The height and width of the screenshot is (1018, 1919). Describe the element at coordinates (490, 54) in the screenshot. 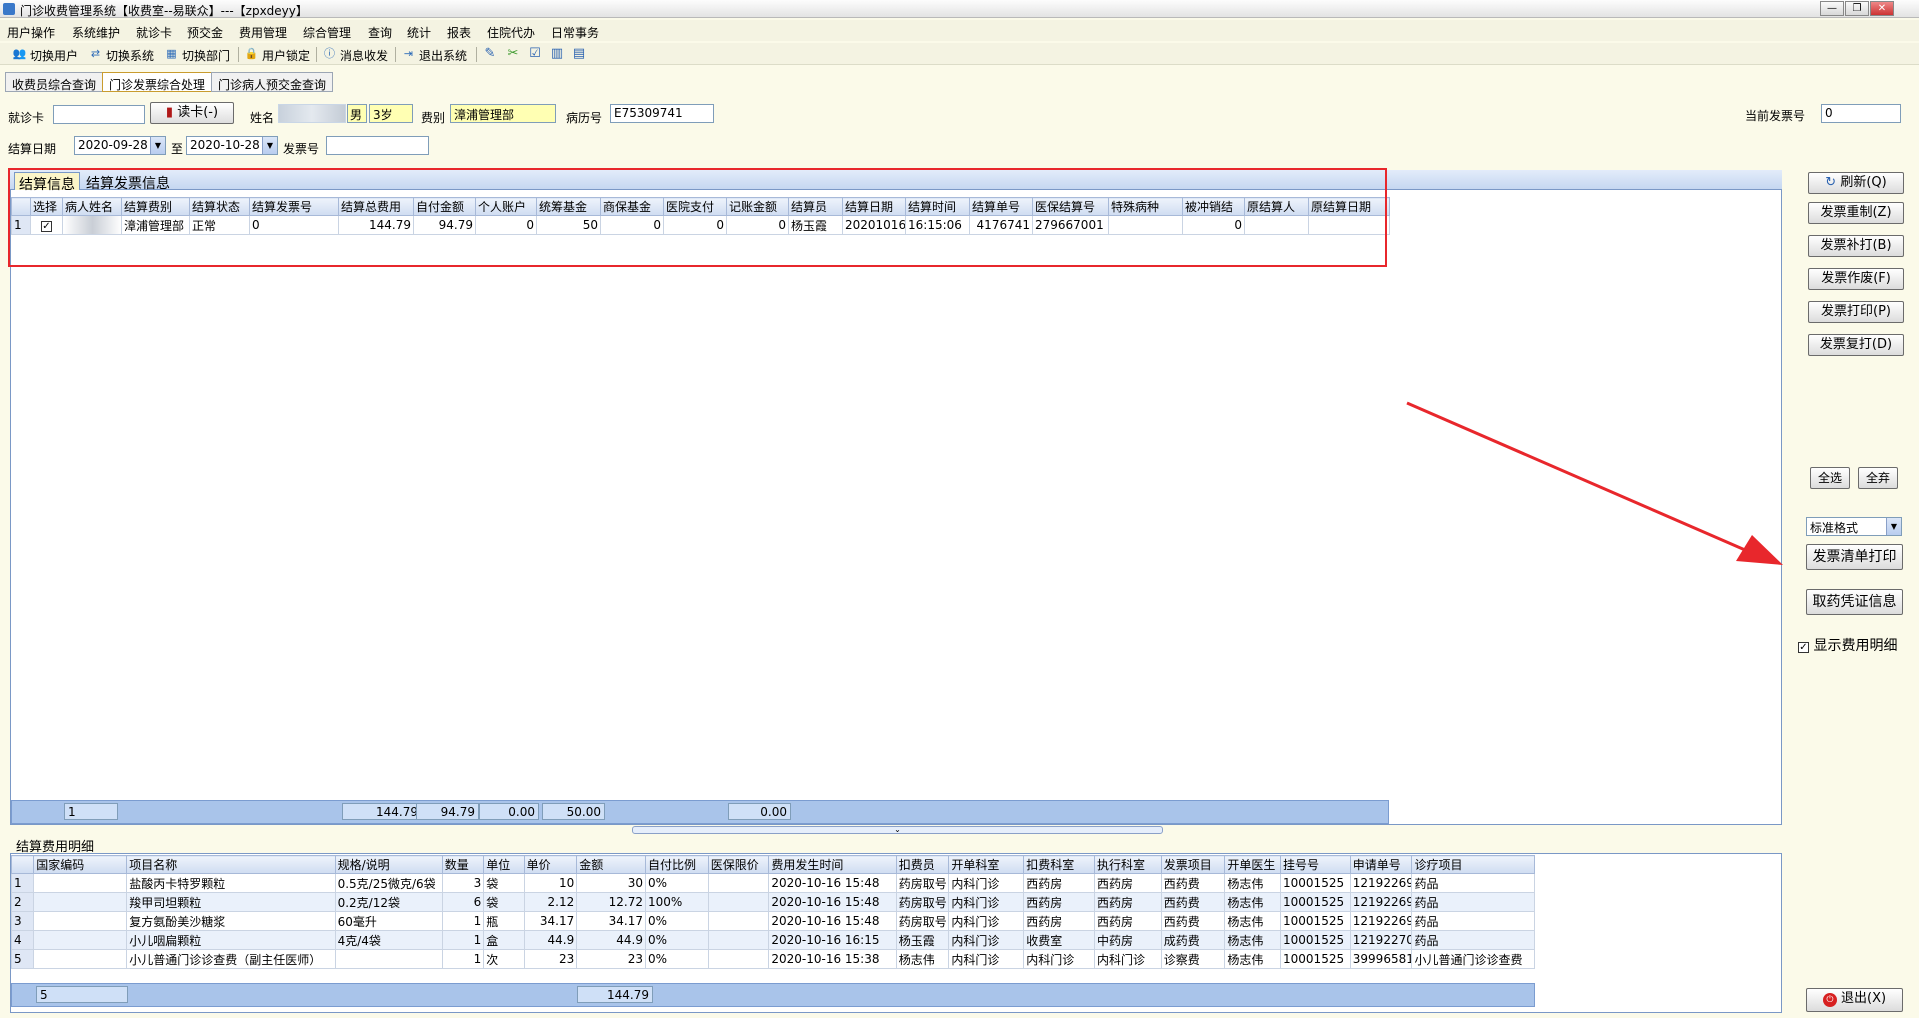

I see `edit-icon: ✎` at that location.